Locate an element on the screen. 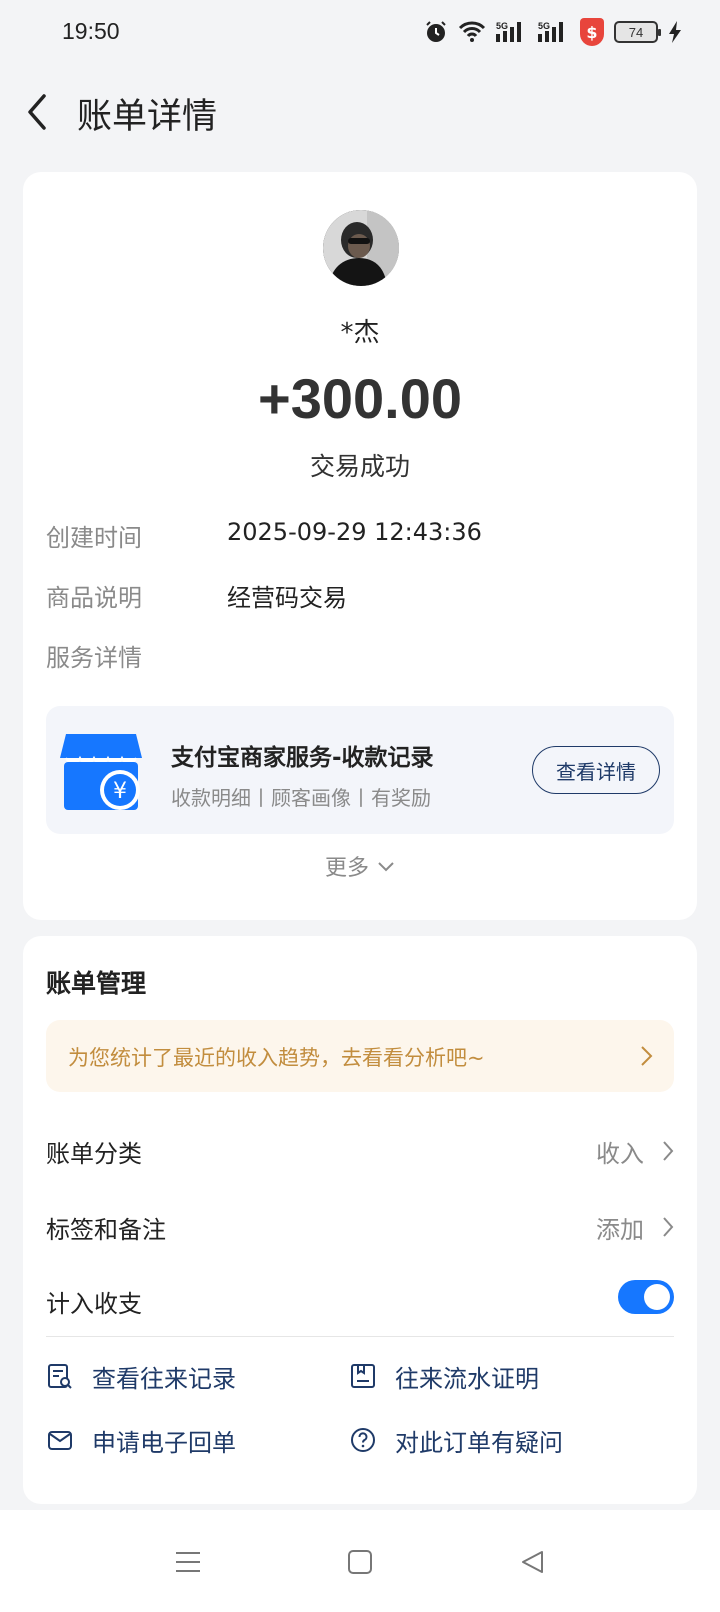 The width and height of the screenshot is (720, 1612). page-title: 账单详情 is located at coordinates (147, 117).